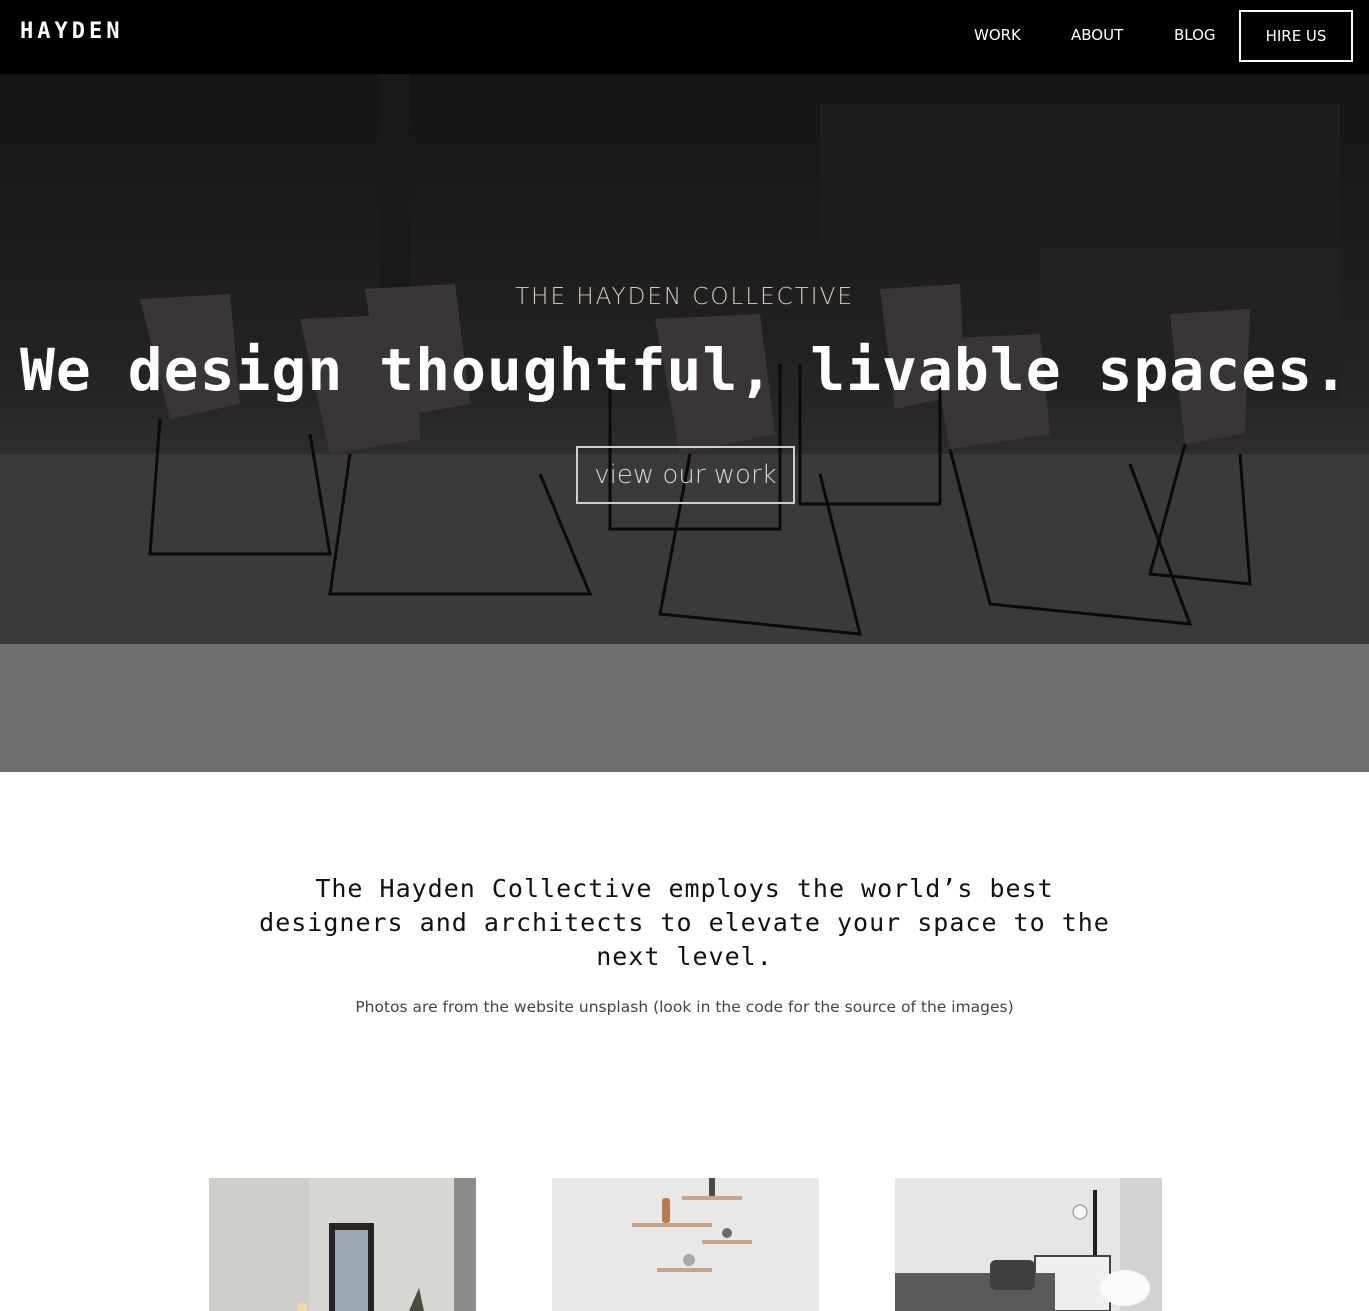 The image size is (1369, 1311). I want to click on nav-link-about: ABOUT, so click(1097, 35).